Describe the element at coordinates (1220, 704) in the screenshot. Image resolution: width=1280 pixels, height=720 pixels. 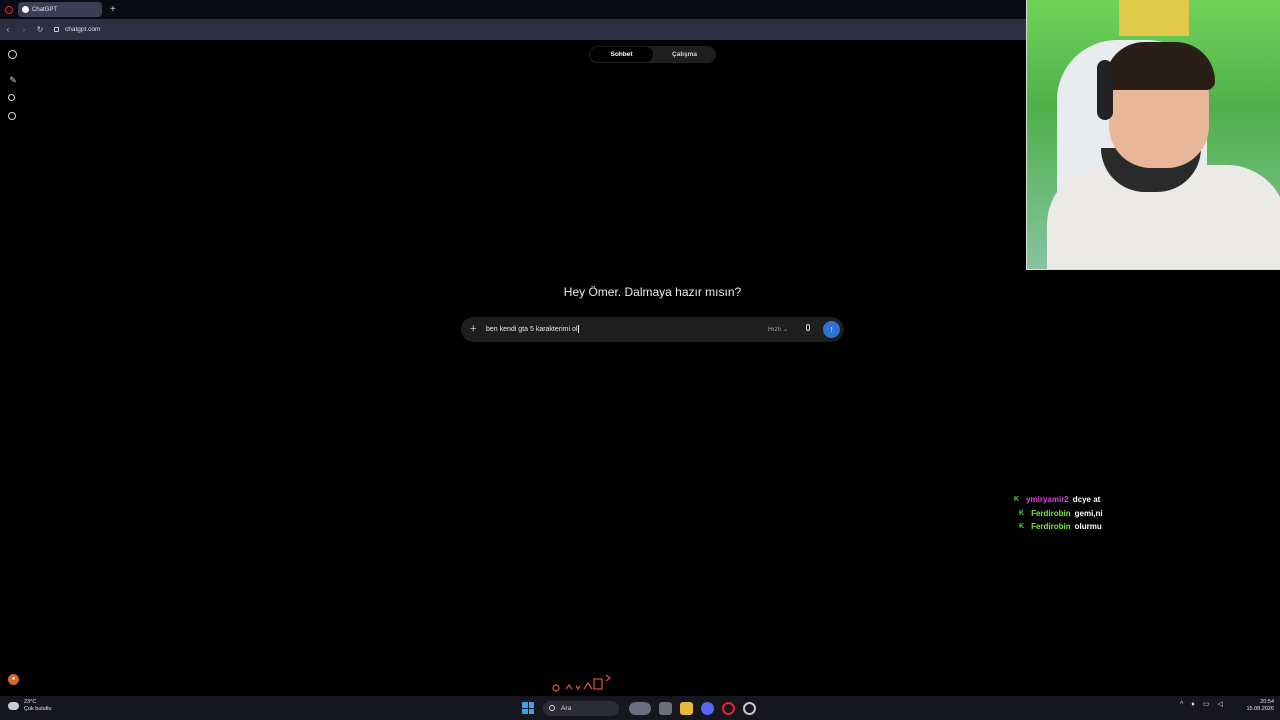
I see `volume-icon: ◁` at that location.